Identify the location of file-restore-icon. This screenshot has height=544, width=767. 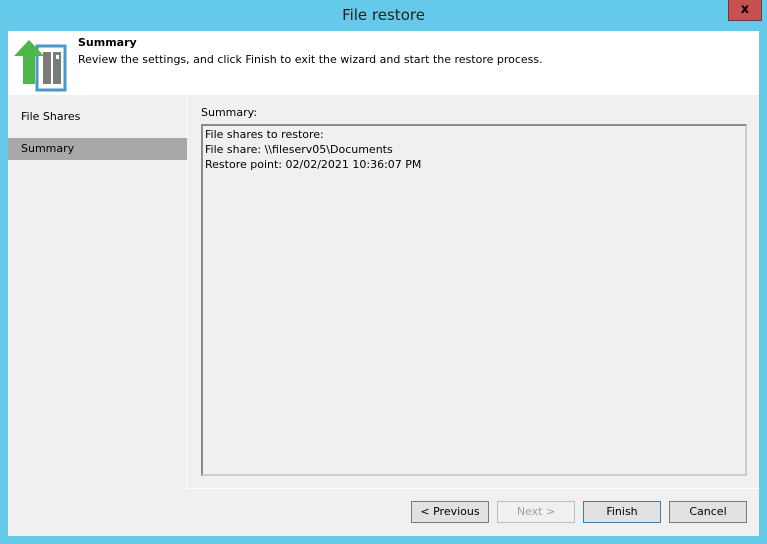
(40, 66).